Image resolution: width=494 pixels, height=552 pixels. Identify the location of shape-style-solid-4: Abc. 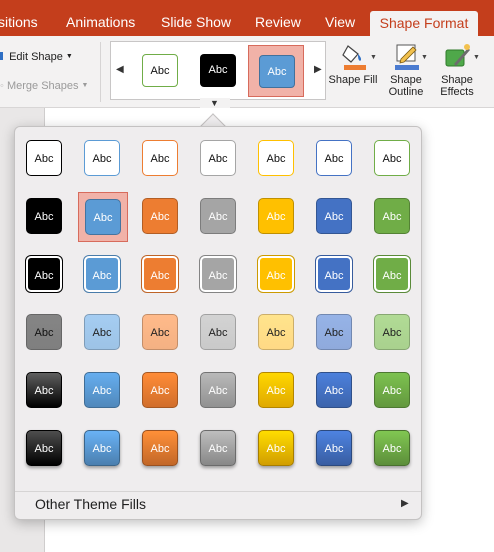
(277, 217).